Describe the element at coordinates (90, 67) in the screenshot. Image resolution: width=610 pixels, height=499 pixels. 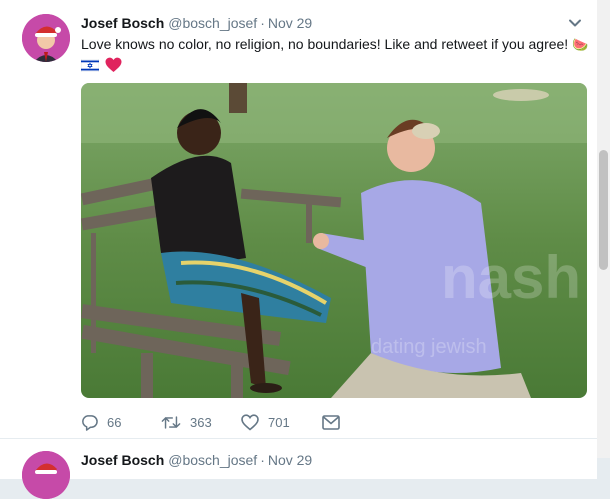
I see `israel-flag-icon` at that location.